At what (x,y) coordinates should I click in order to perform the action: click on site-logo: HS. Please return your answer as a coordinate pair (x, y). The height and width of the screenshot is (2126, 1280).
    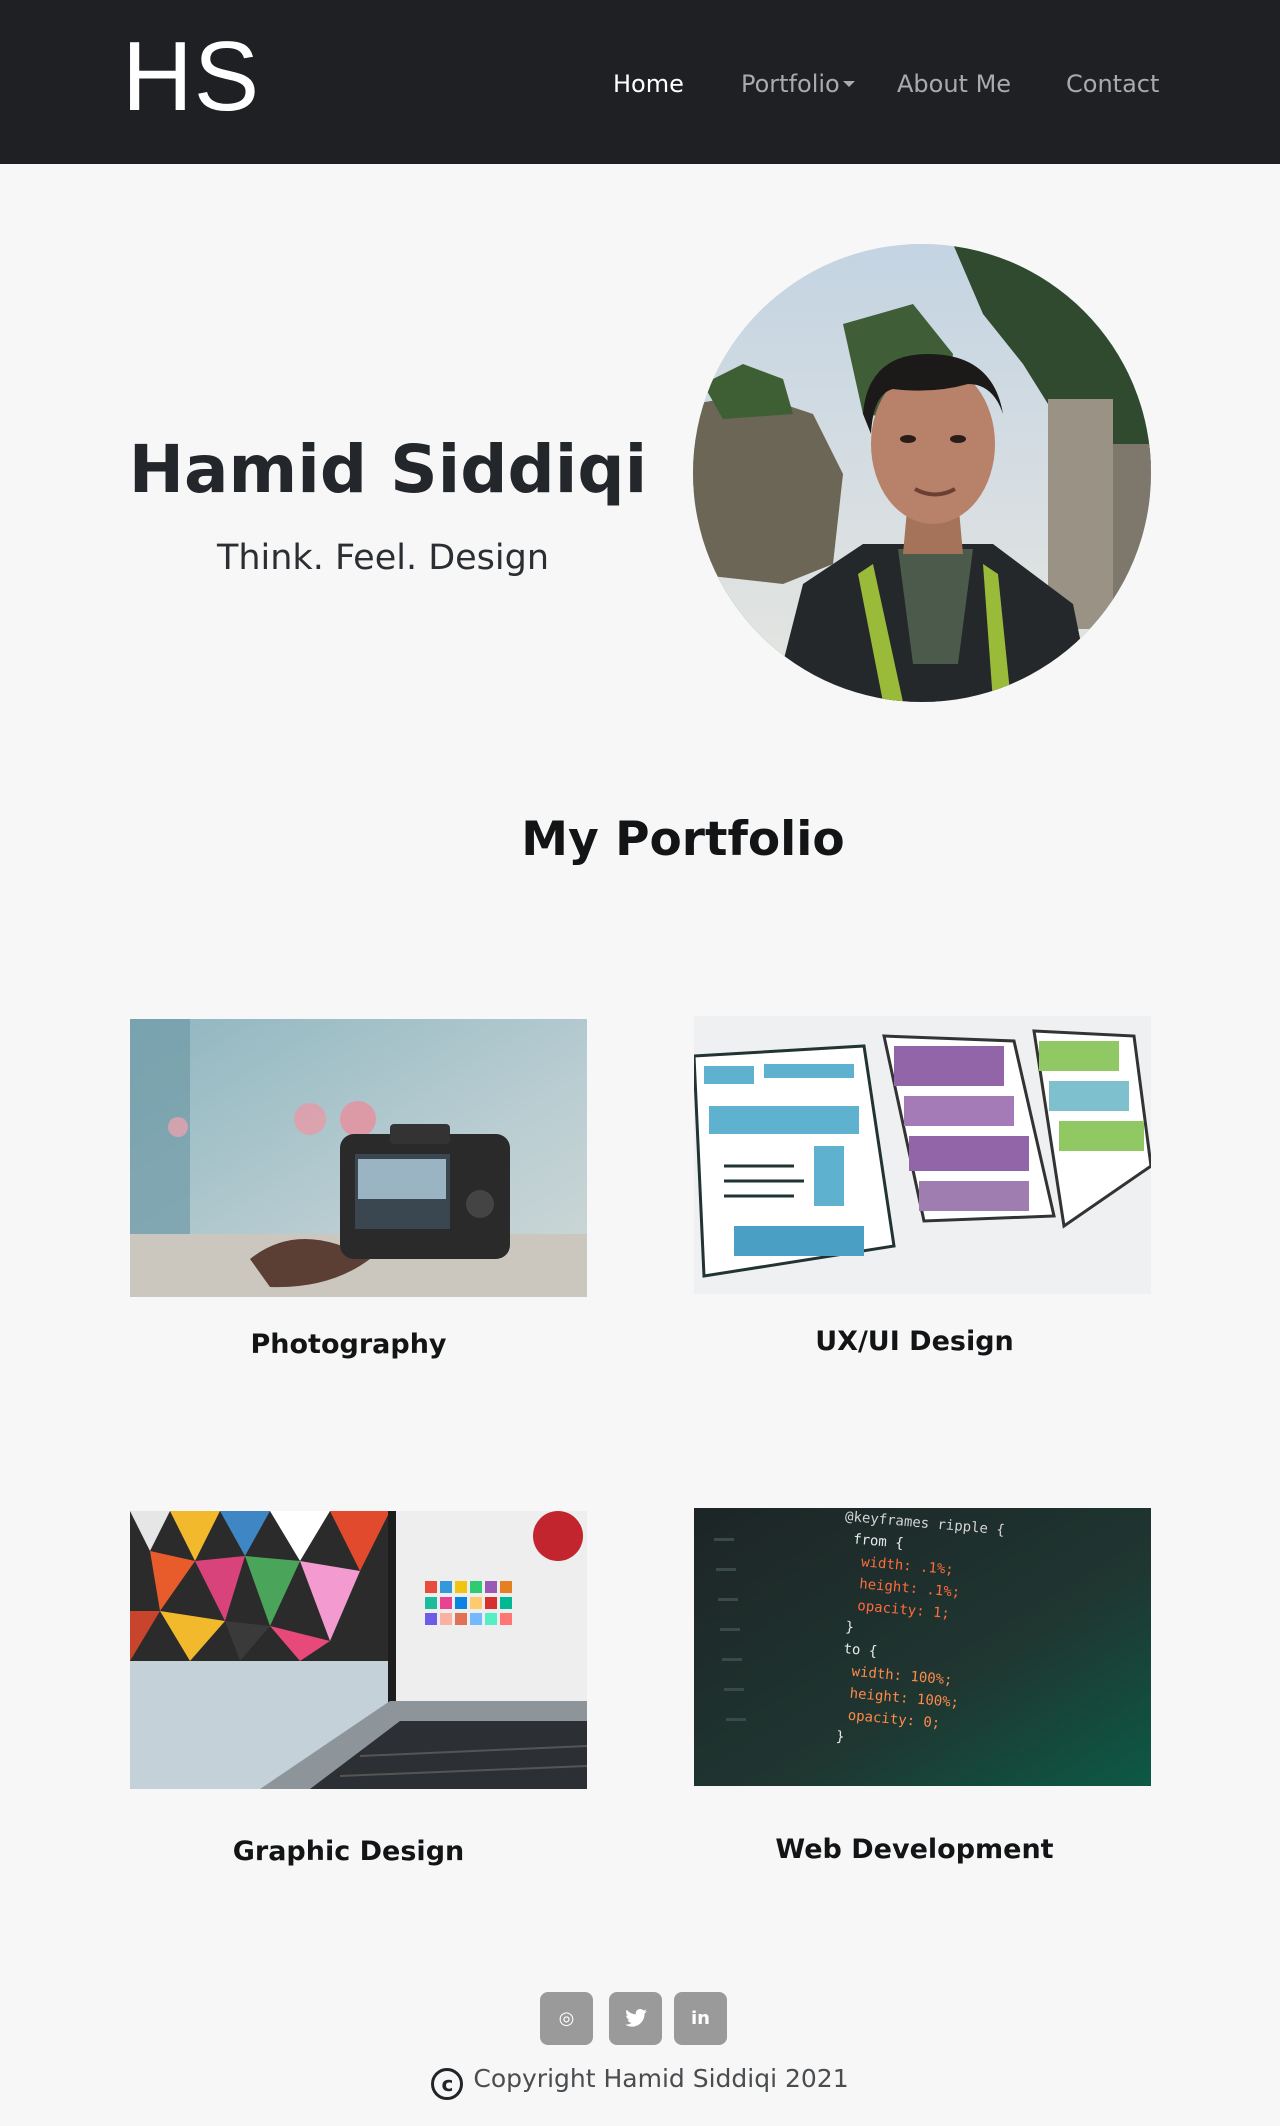
    Looking at the image, I should click on (191, 77).